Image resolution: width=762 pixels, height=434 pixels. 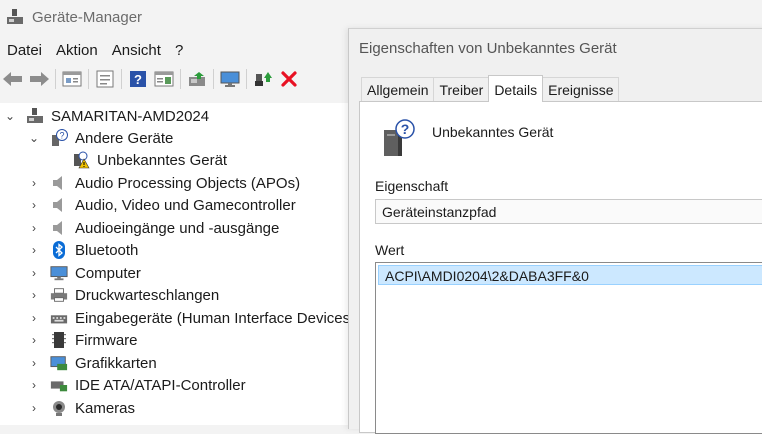 What do you see at coordinates (15, 17) in the screenshot?
I see `device-manager-icon` at bounding box center [15, 17].